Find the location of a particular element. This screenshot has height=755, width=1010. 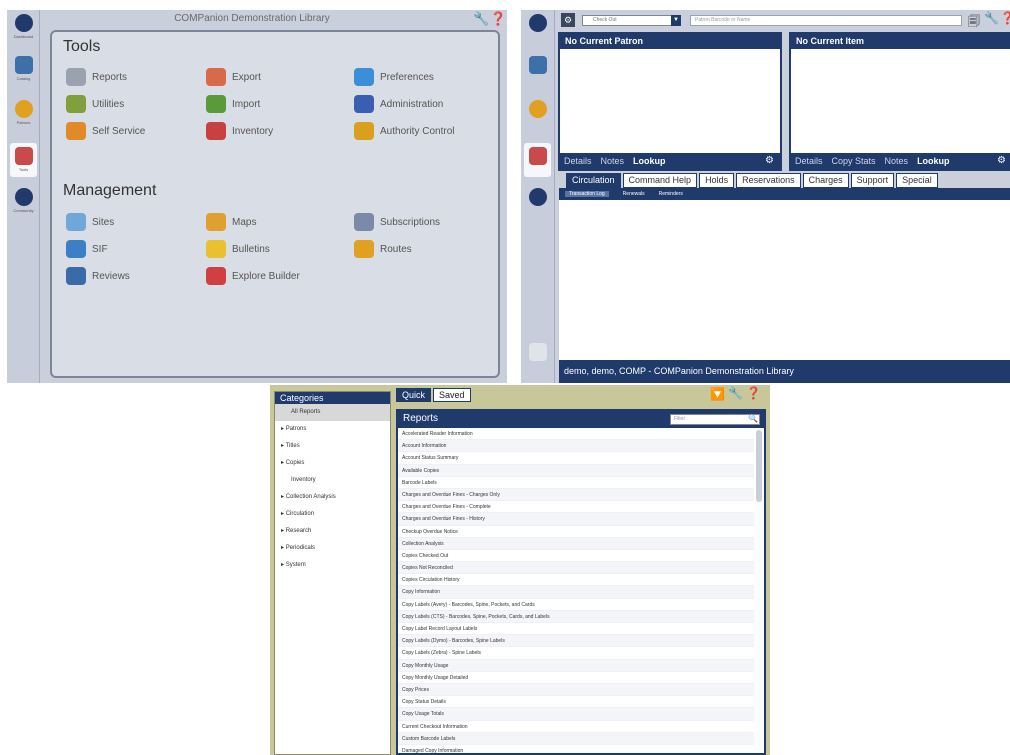

filter-input: Filter 🔍 is located at coordinates (715, 419).